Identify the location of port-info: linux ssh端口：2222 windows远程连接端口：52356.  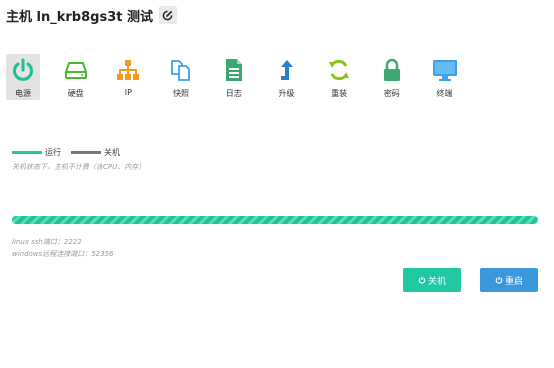
(62, 248).